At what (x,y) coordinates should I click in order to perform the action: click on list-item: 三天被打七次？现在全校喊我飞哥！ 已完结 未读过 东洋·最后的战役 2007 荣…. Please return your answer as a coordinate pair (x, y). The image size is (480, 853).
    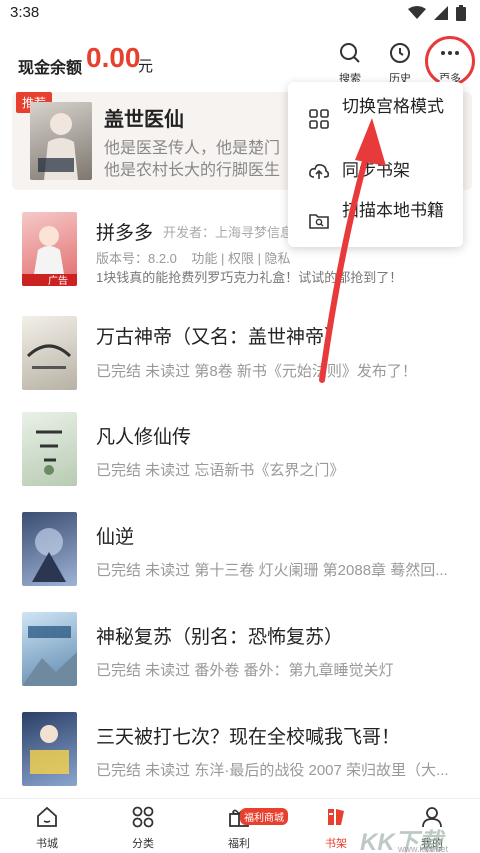
    Looking at the image, I should click on (240, 762).